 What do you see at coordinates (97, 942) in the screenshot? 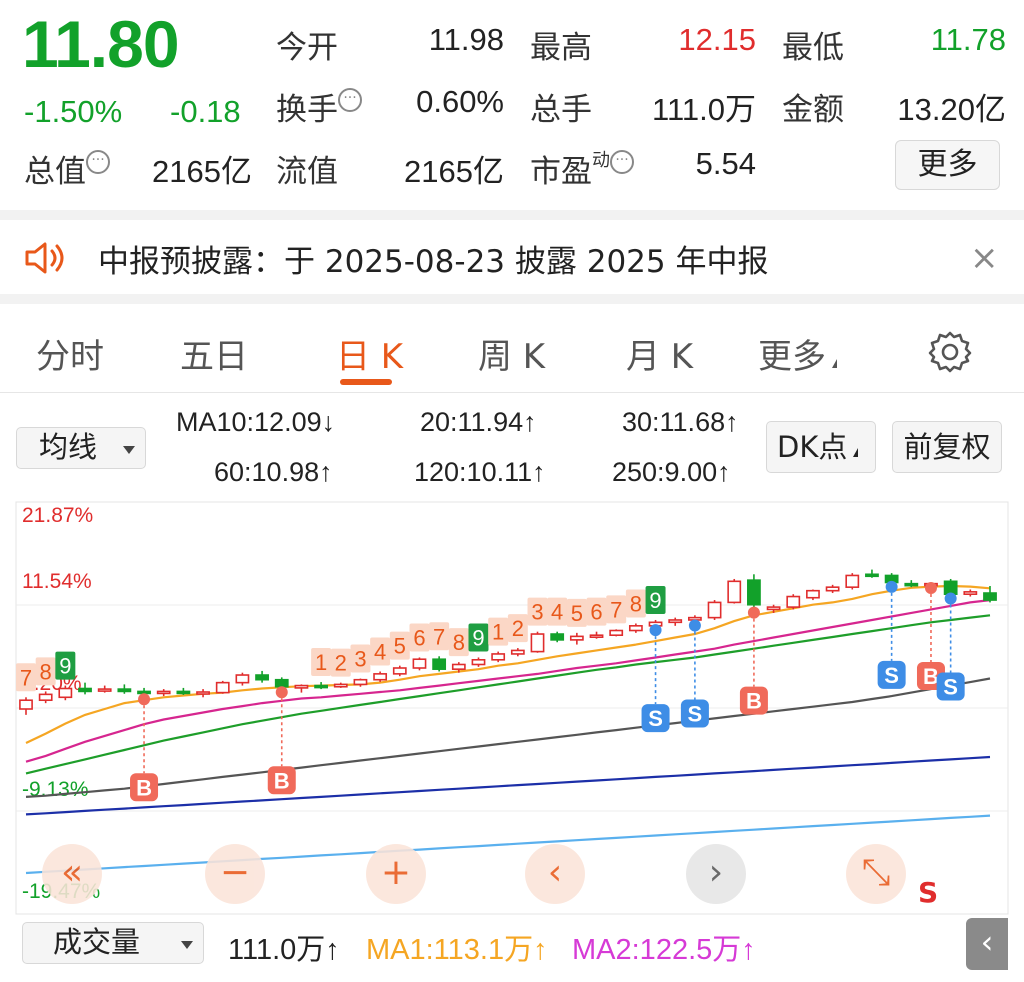
I see `volume-select-label: 成交量` at bounding box center [97, 942].